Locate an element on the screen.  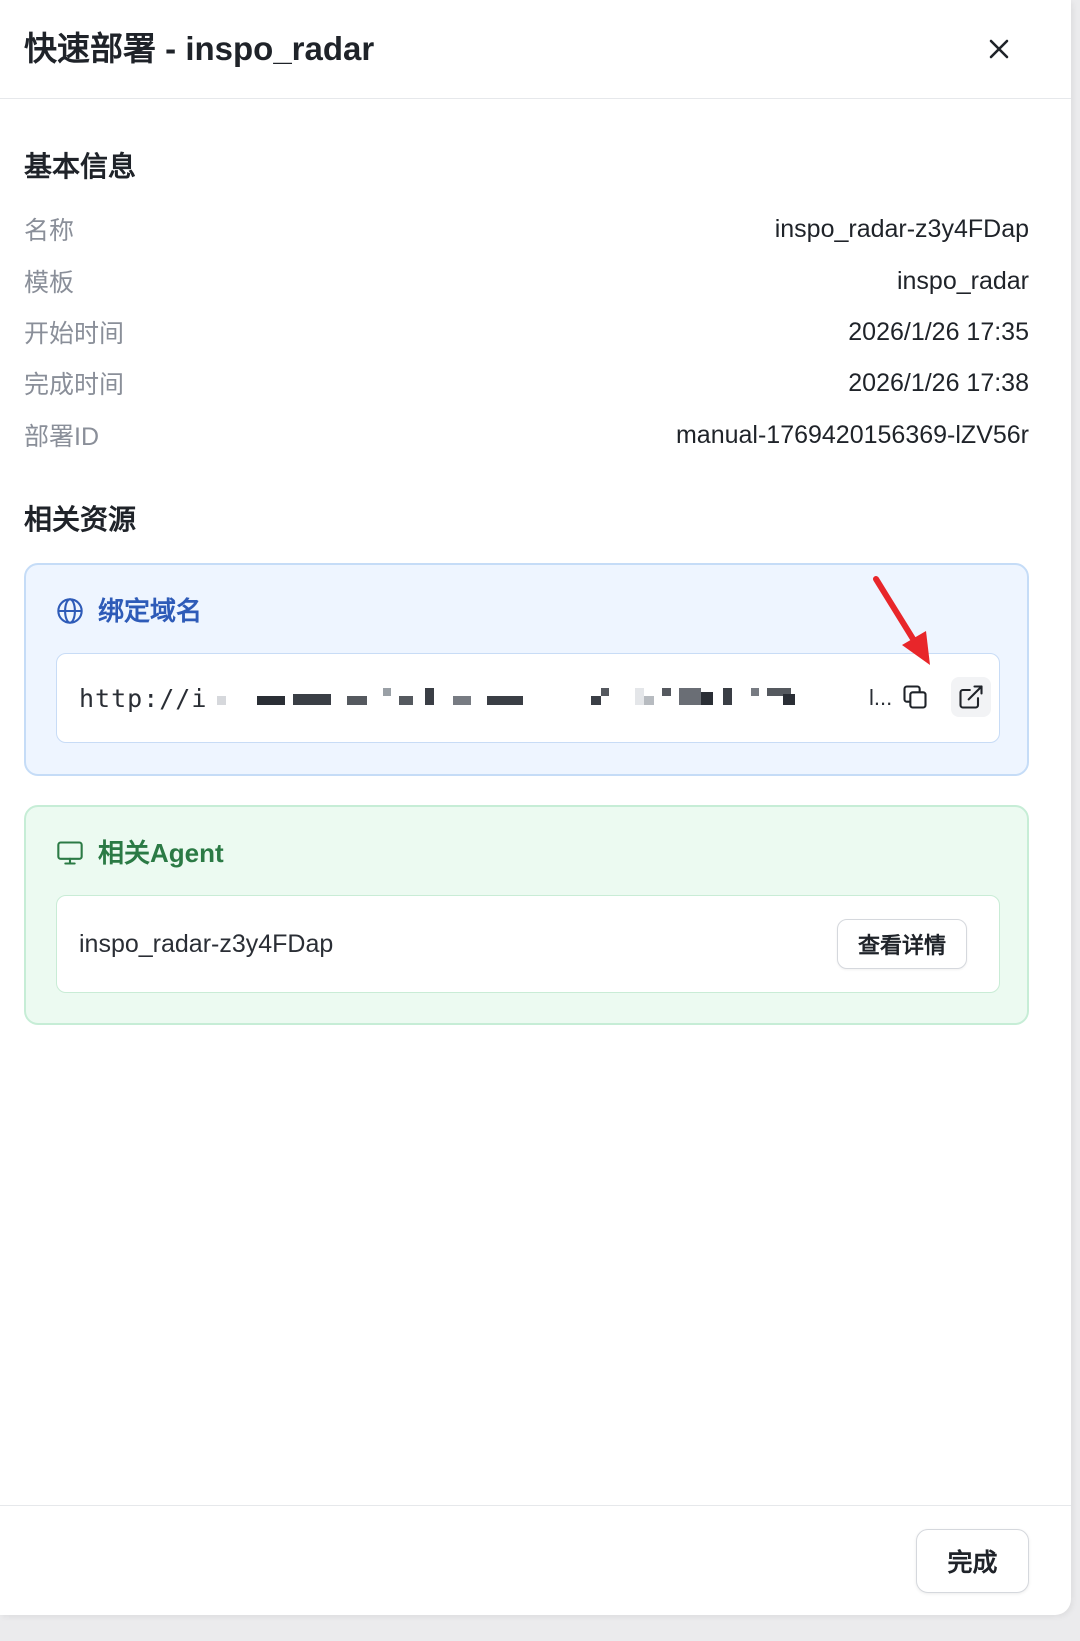
agent-card-header: 相关Agent is located at coordinates (140, 853).